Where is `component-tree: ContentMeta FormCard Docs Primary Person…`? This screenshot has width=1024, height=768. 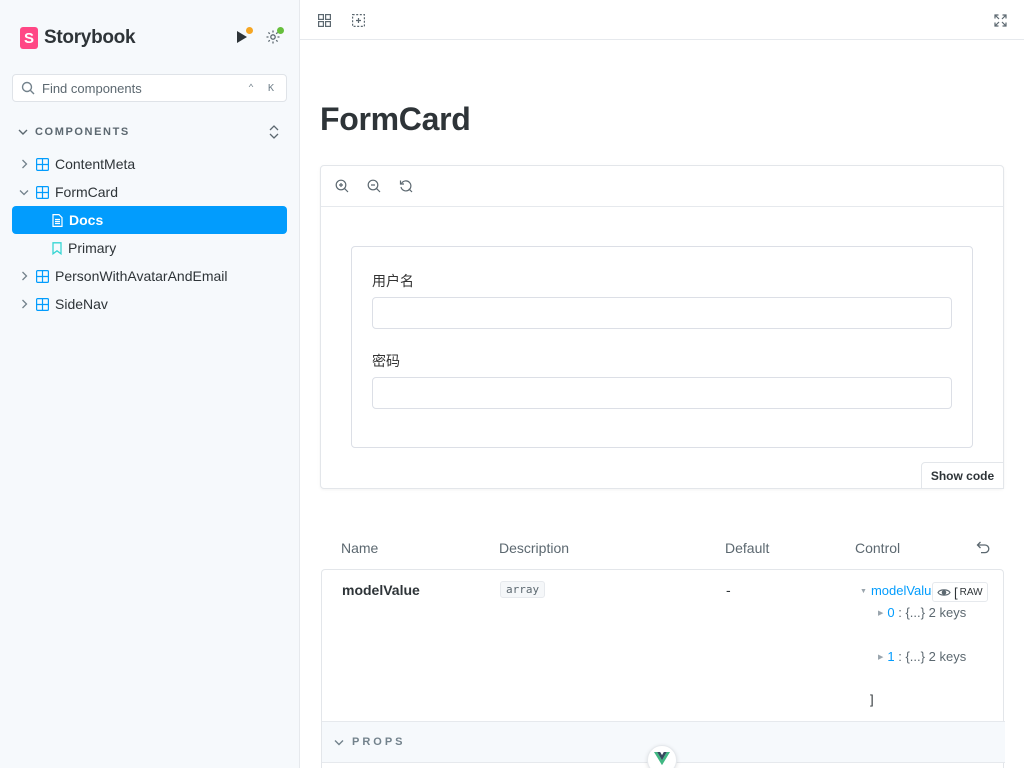 component-tree: ContentMeta FormCard Docs Primary Person… is located at coordinates (149, 234).